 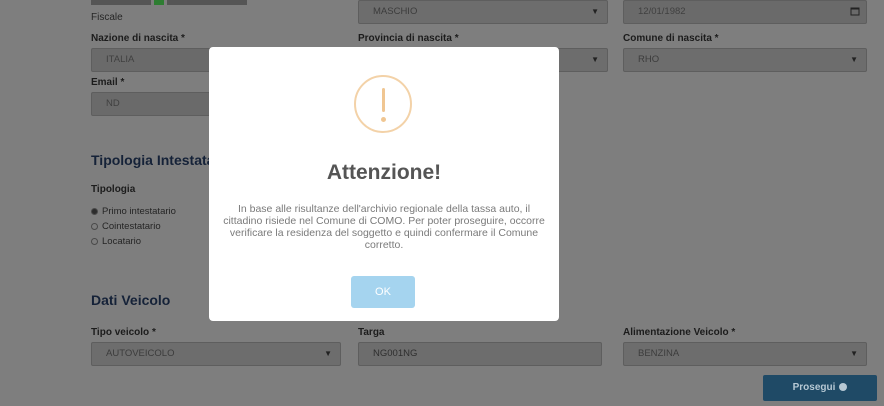 I want to click on comune-value: RHO, so click(x=649, y=59).